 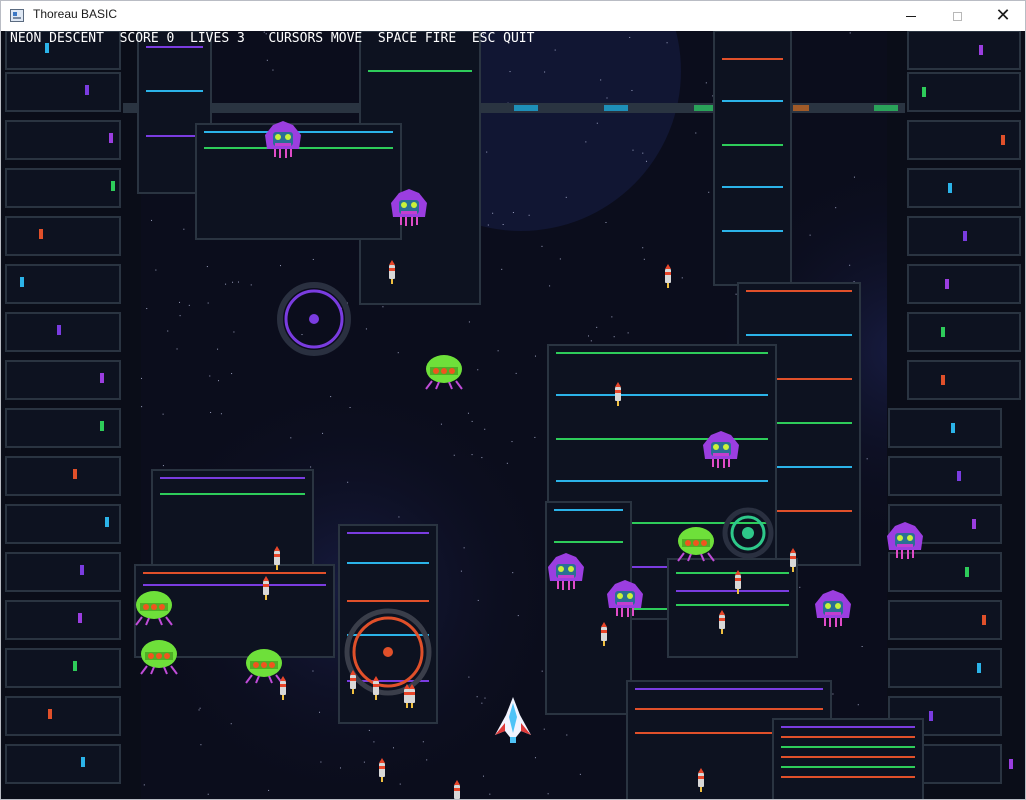 What do you see at coordinates (17, 15) in the screenshot?
I see `app-icon` at bounding box center [17, 15].